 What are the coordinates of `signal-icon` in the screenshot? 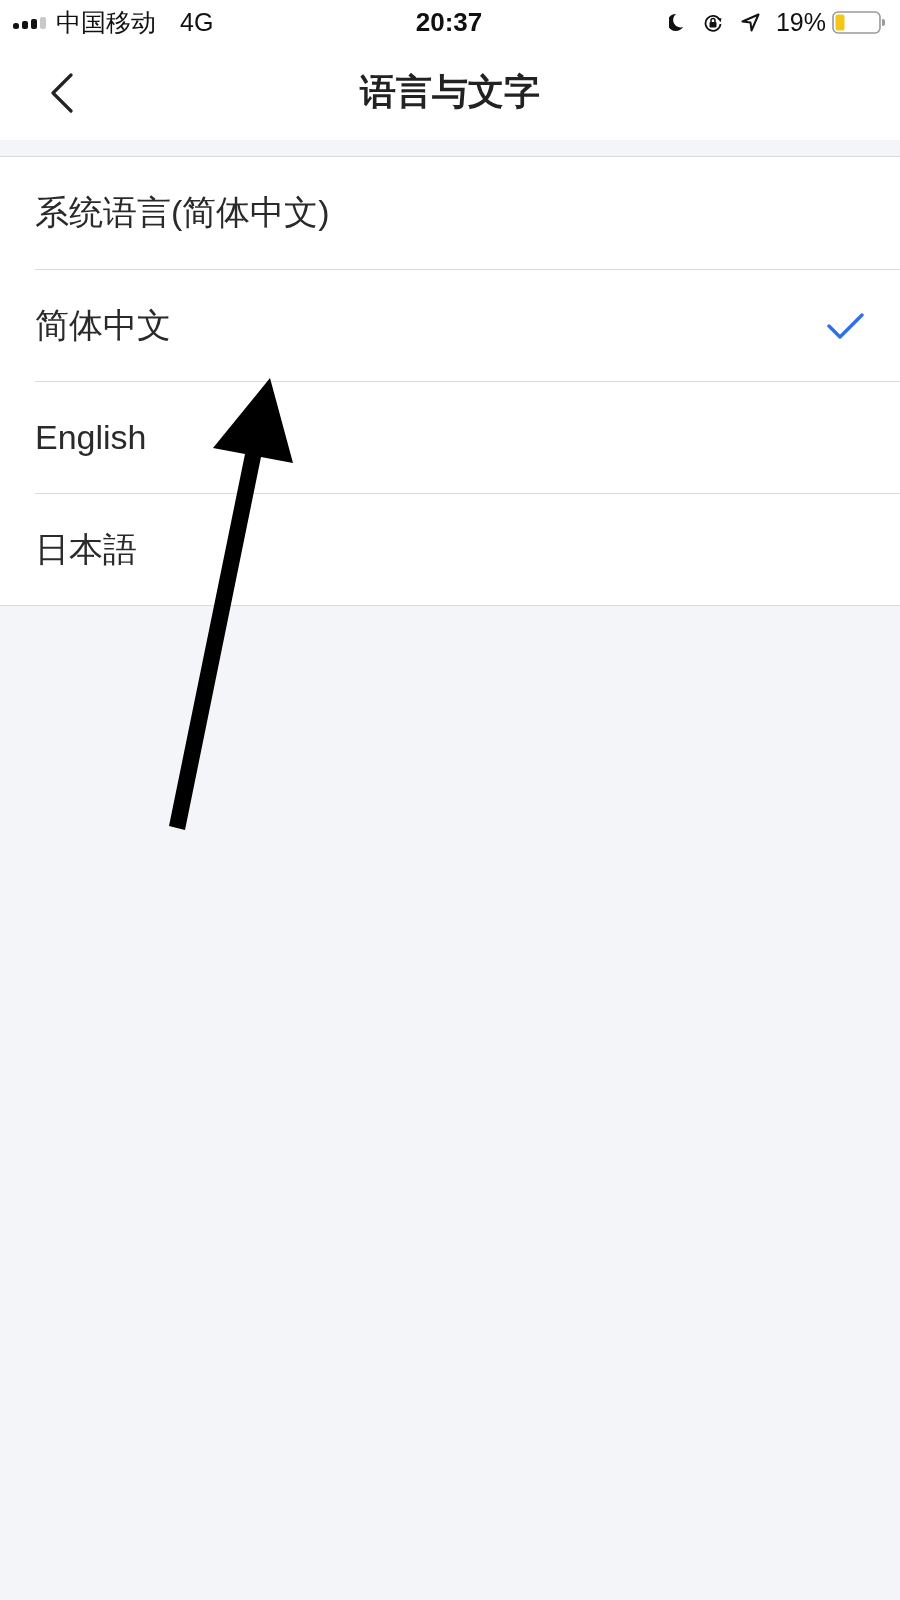 It's located at (30, 22).